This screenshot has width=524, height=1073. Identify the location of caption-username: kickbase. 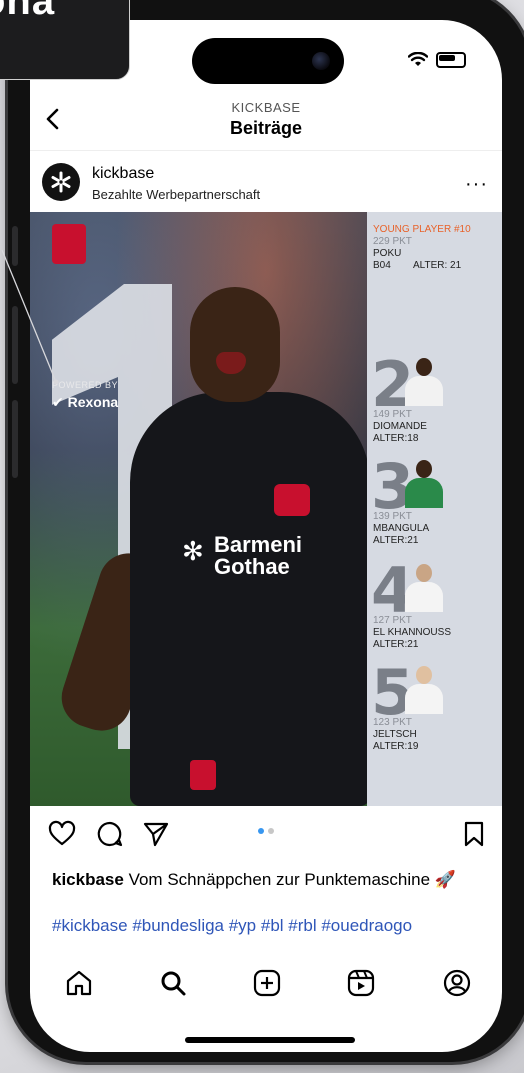
(88, 879).